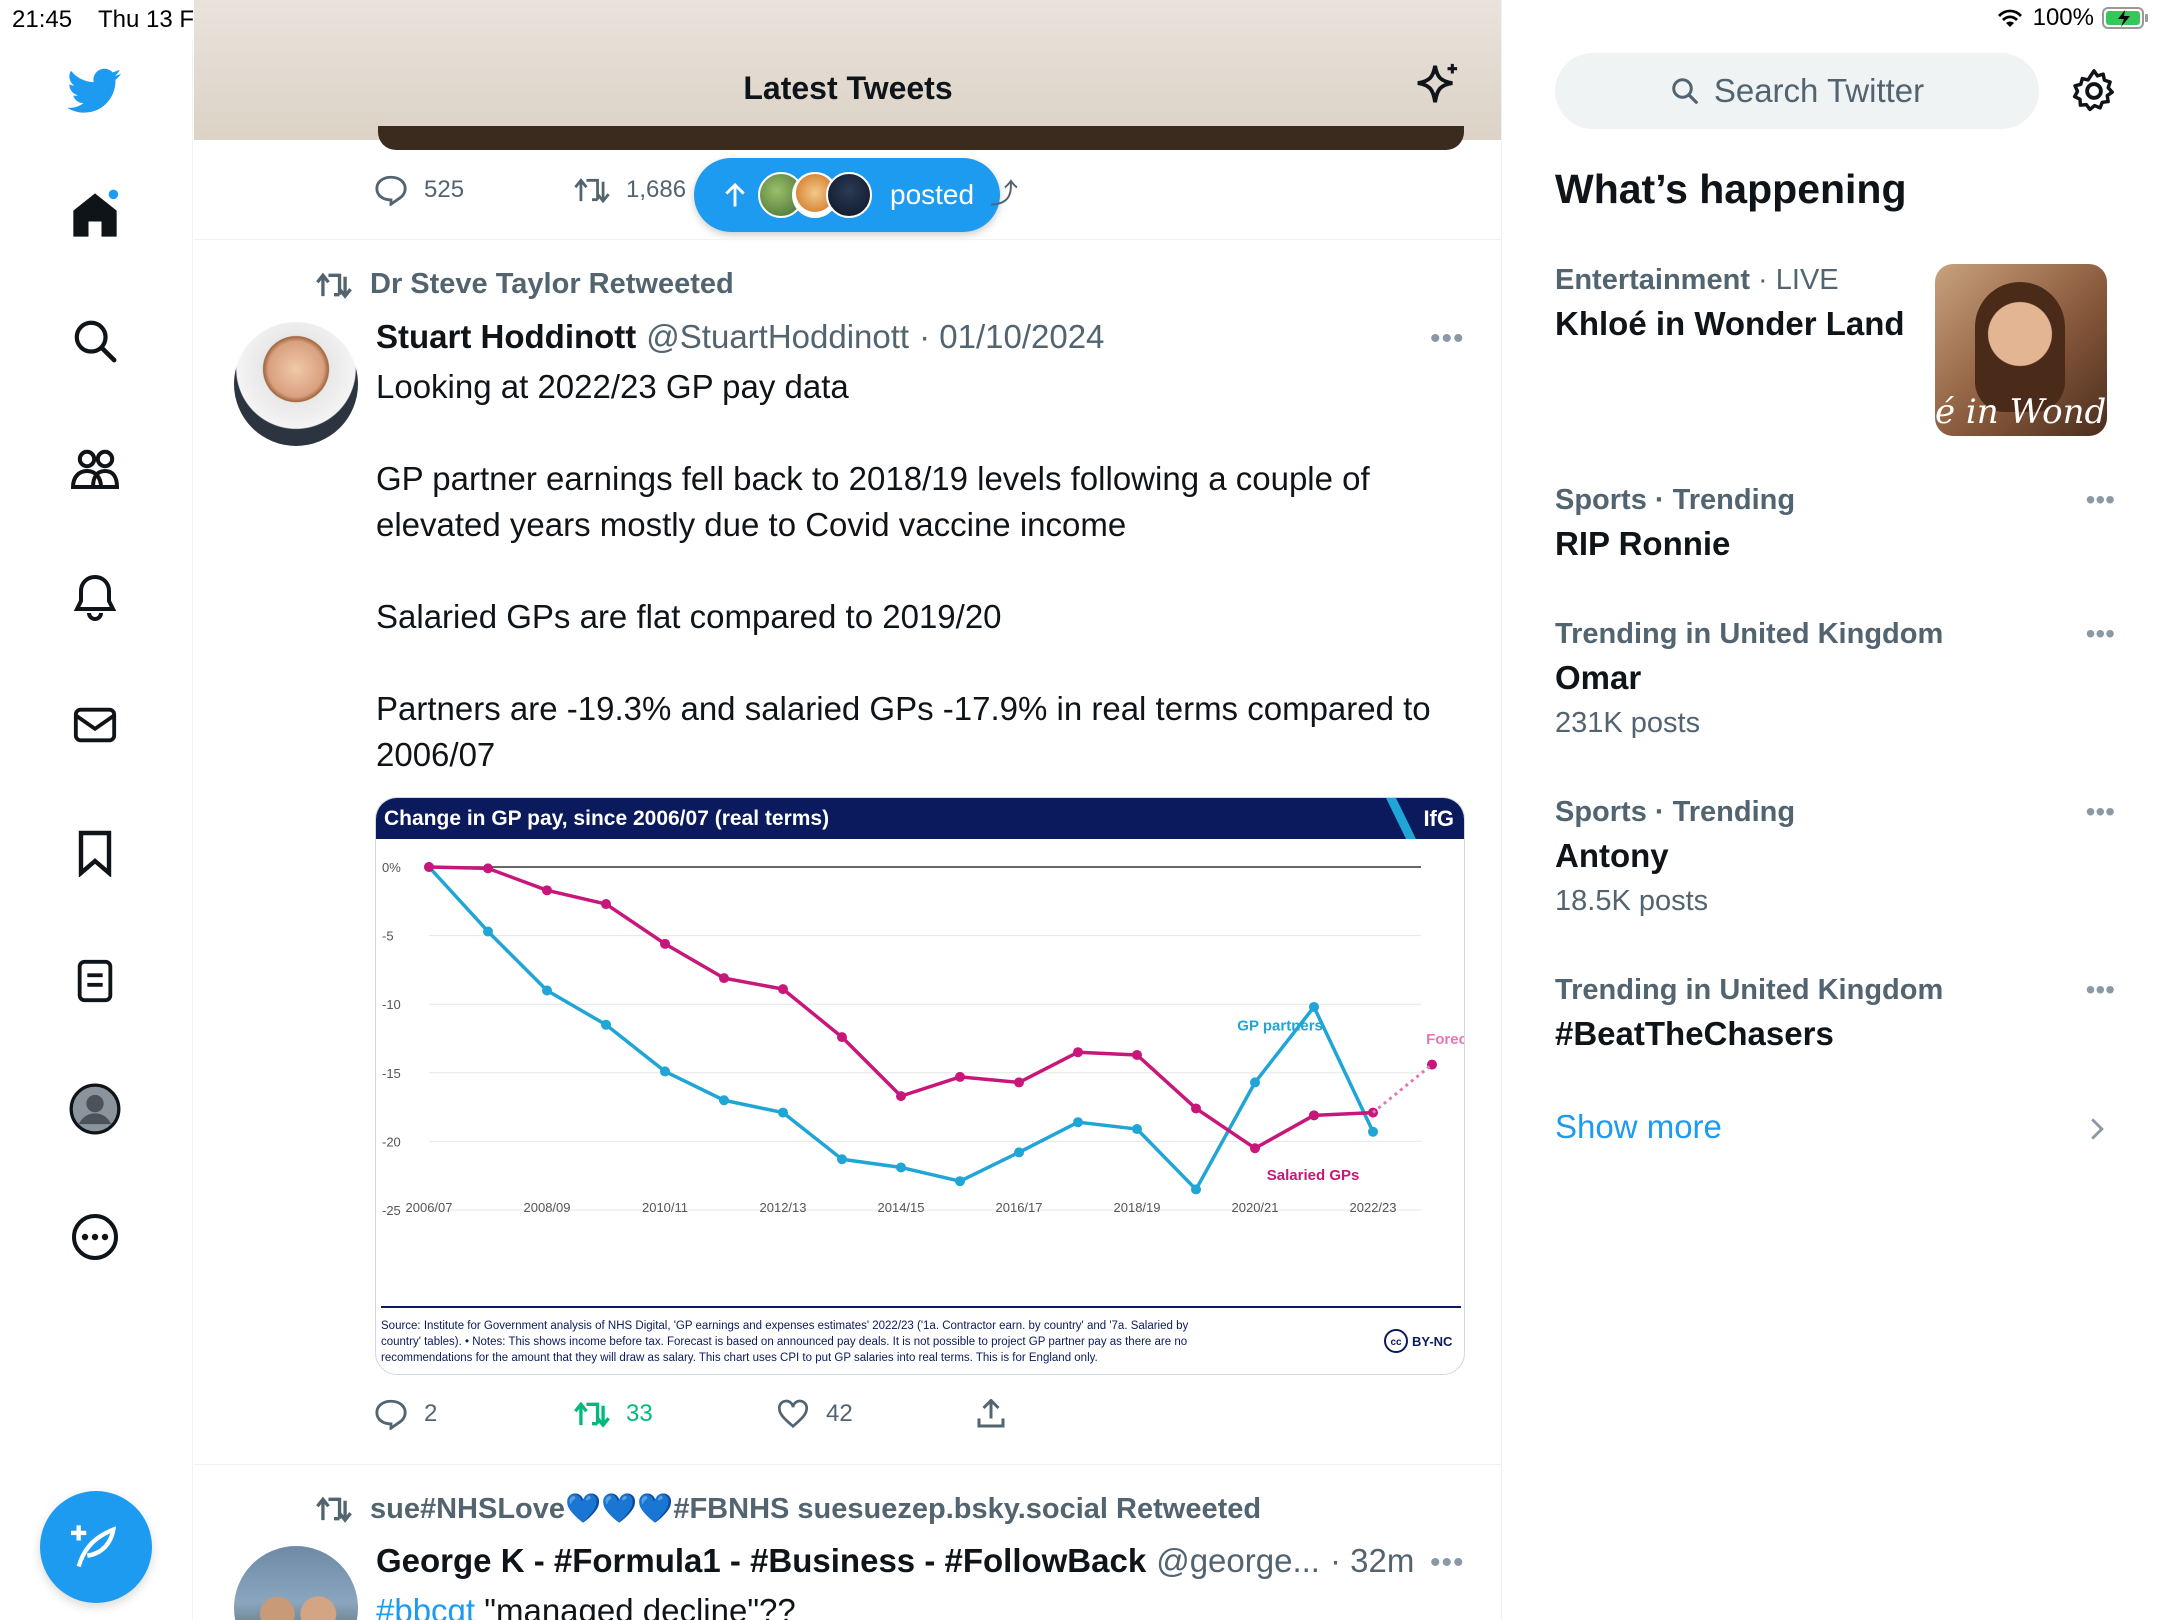 The image size is (2160, 1620). What do you see at coordinates (665, 1207) in the screenshot?
I see `x-tick-label: 2010/11` at bounding box center [665, 1207].